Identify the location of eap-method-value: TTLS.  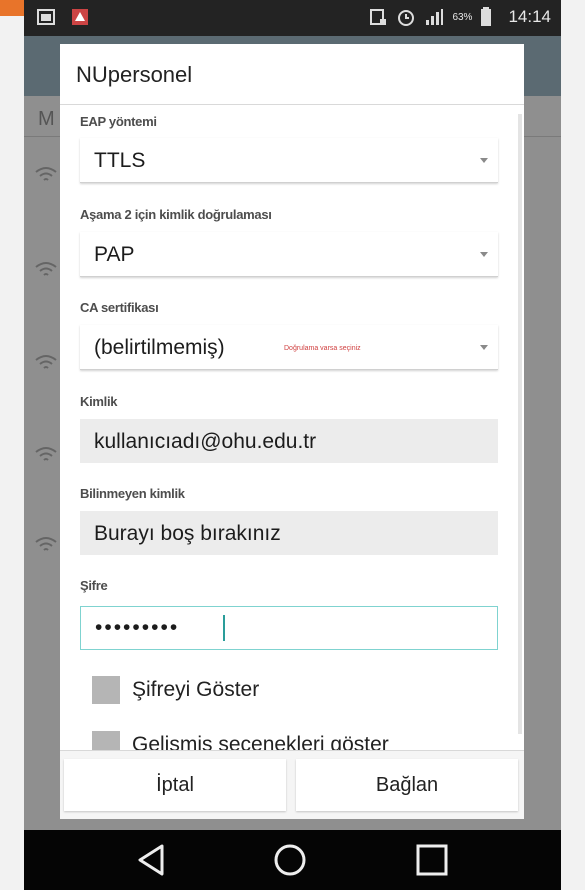
(120, 160).